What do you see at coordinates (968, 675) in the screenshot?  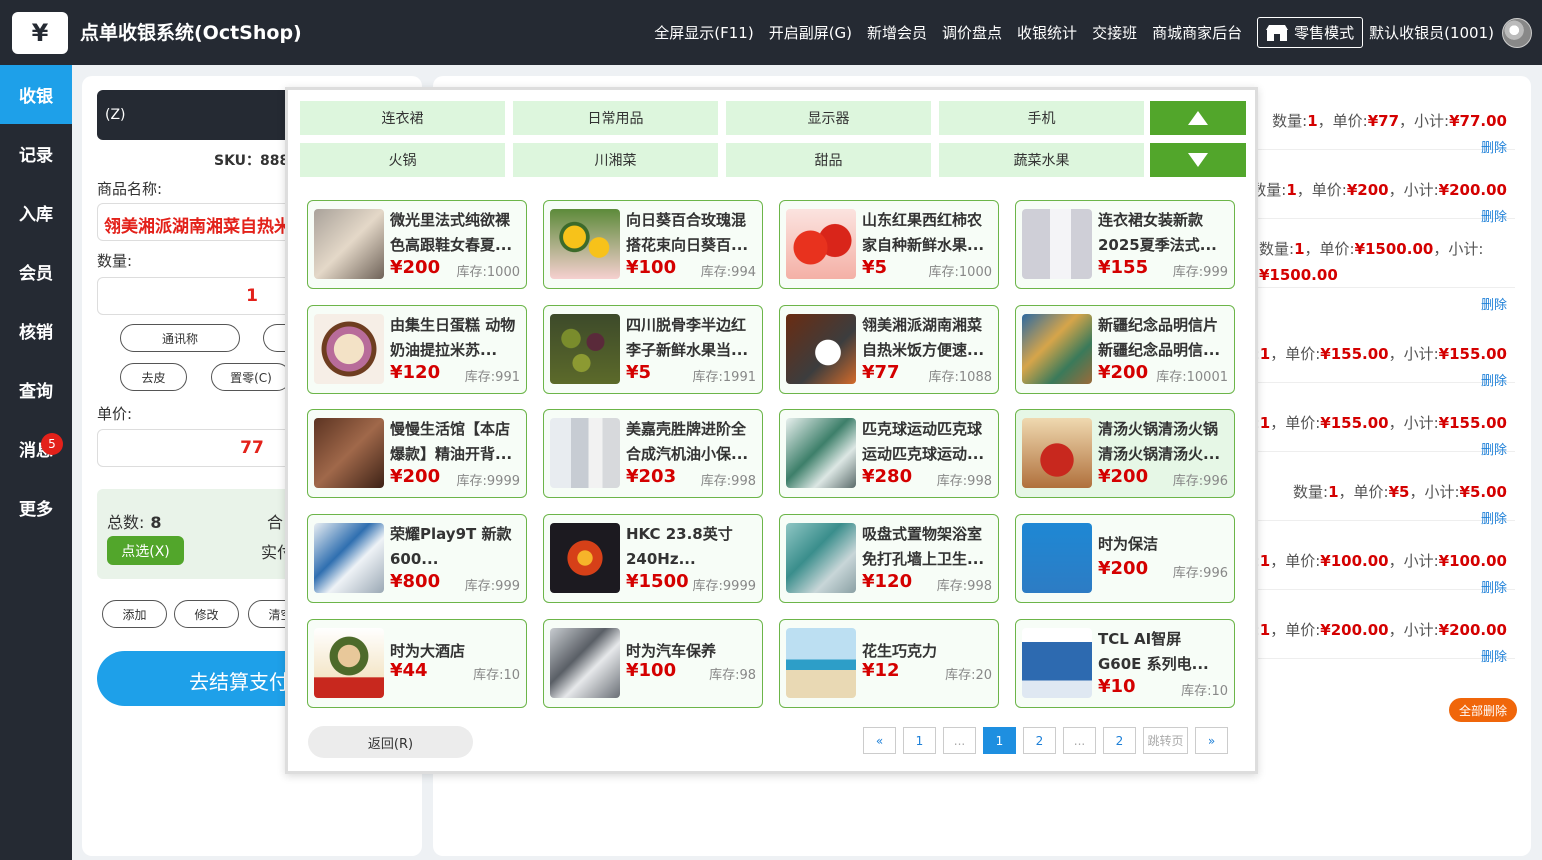 I see `product-stock: 库存:20` at bounding box center [968, 675].